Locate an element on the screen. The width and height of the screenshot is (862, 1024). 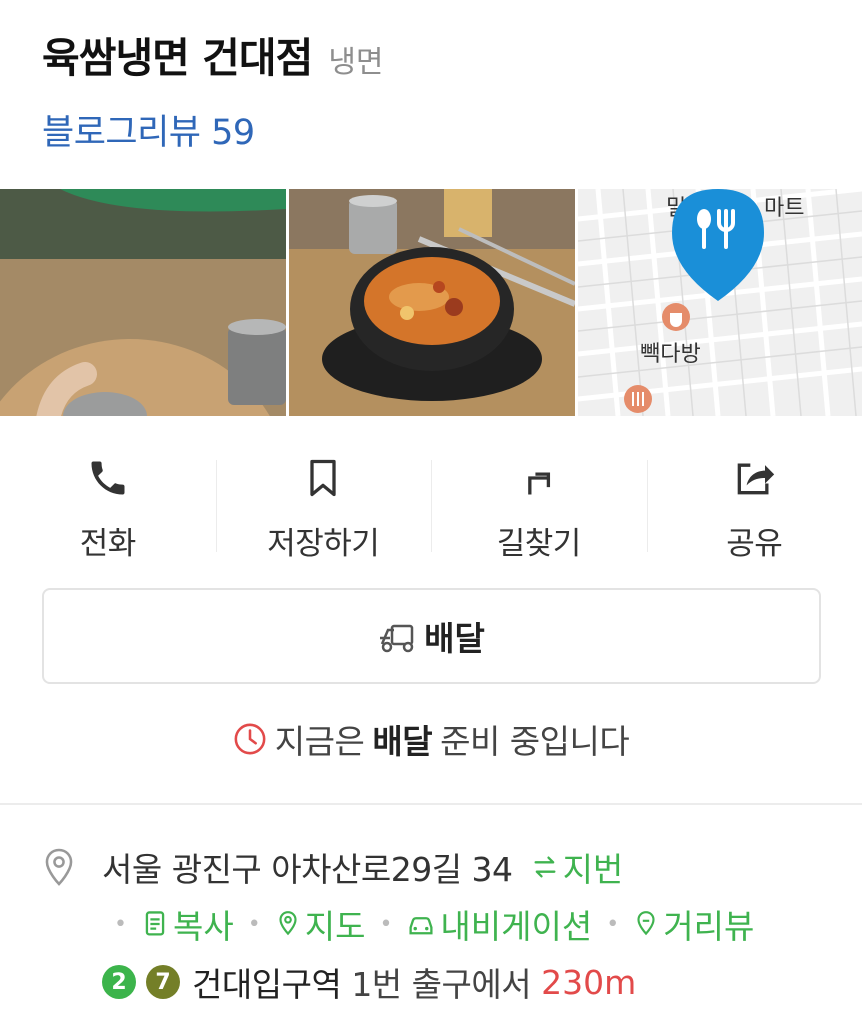
stew-photo is located at coordinates (432, 302).